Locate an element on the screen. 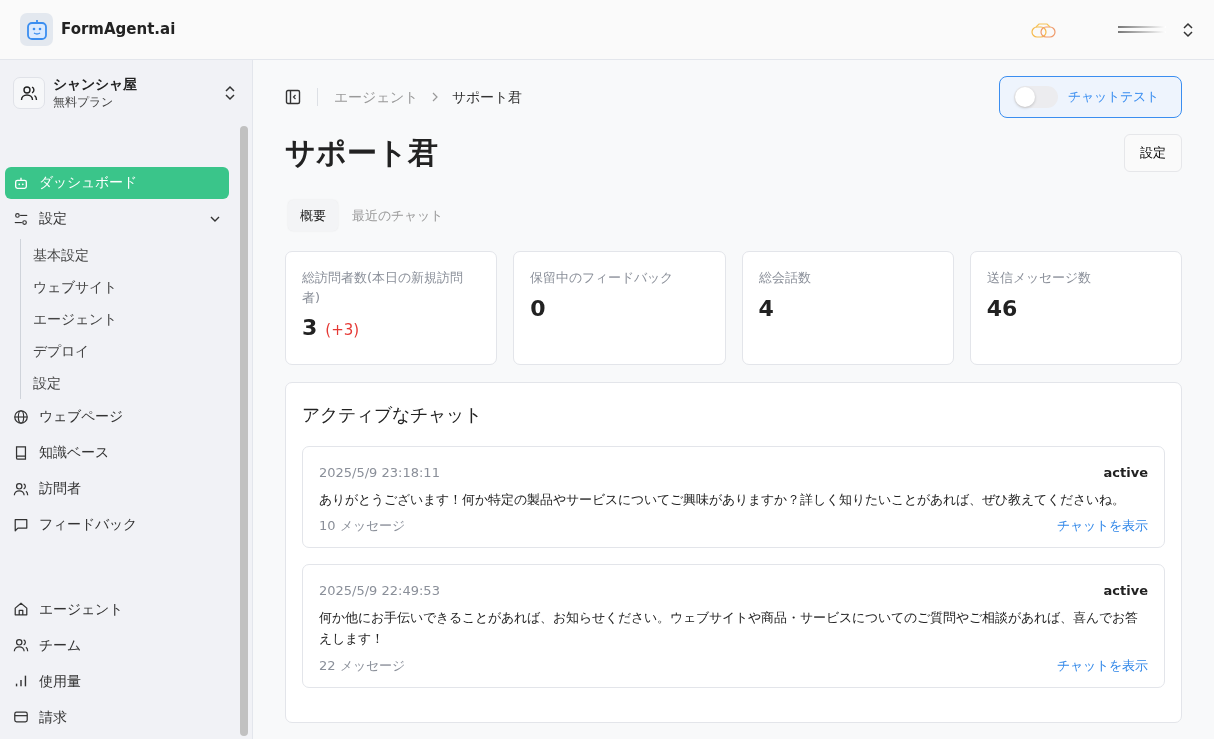  plan-label: 無料プラン is located at coordinates (83, 102).